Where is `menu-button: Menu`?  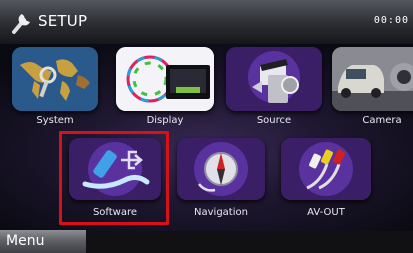 menu-button: Menu is located at coordinates (43, 241).